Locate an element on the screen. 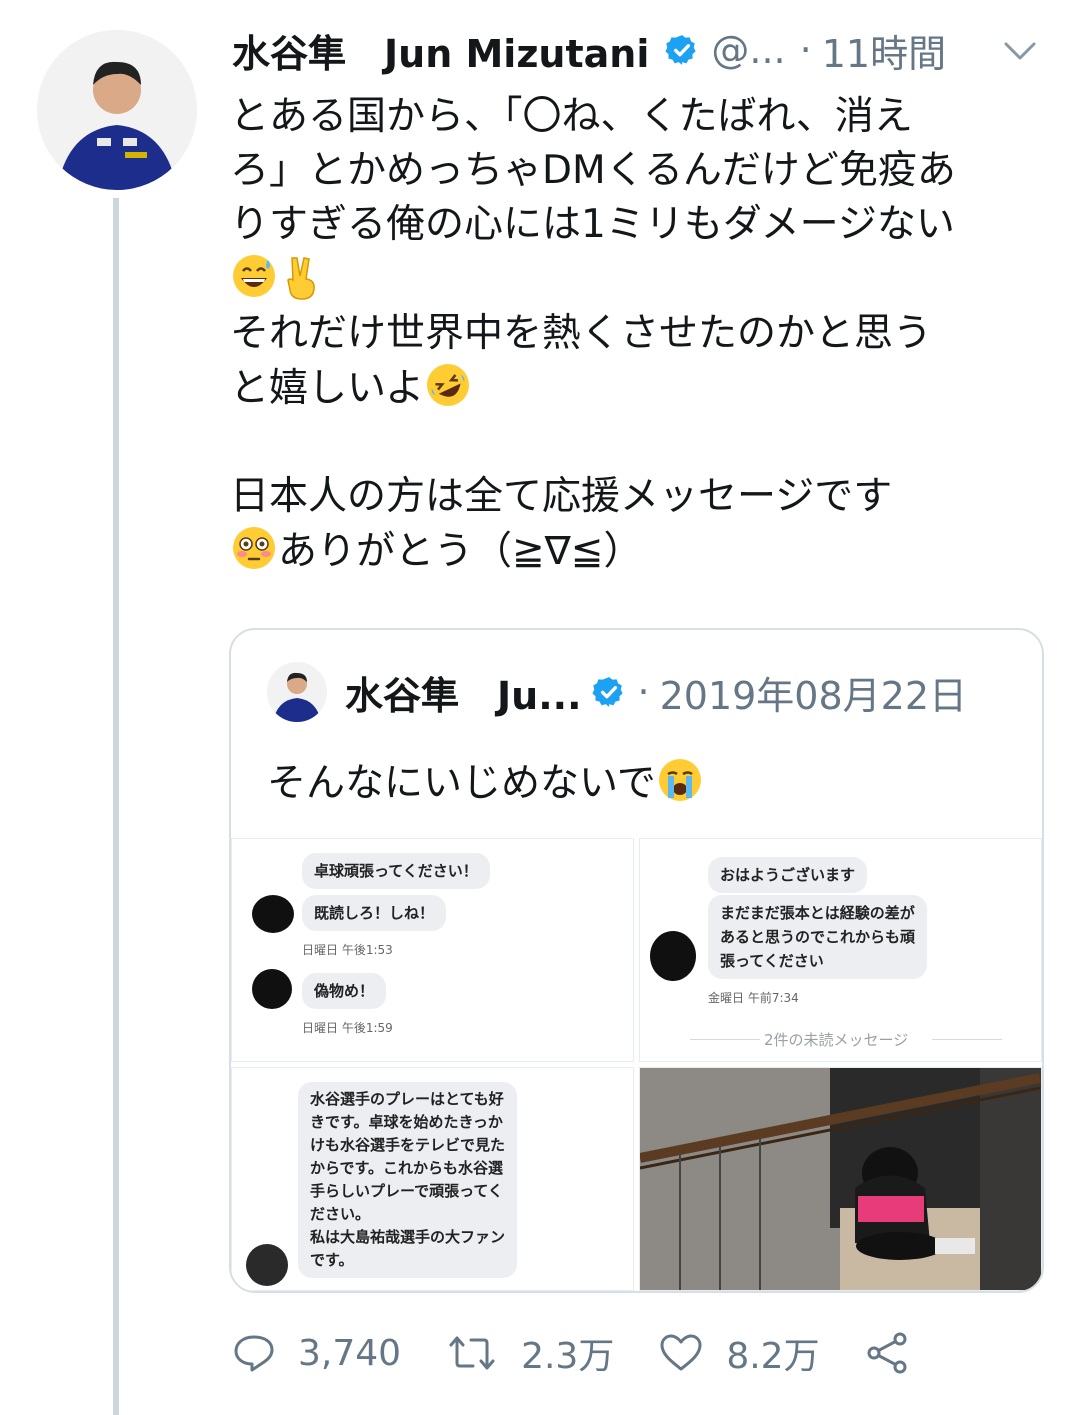  dm-bubble-line: あると思うのでこれからも頑 is located at coordinates (818, 937).